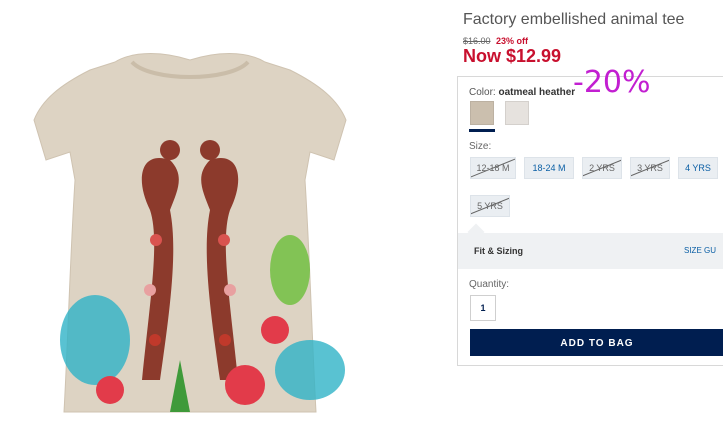  Describe the element at coordinates (574, 19) in the screenshot. I see `product-title: Factory embellished animal tee` at that location.